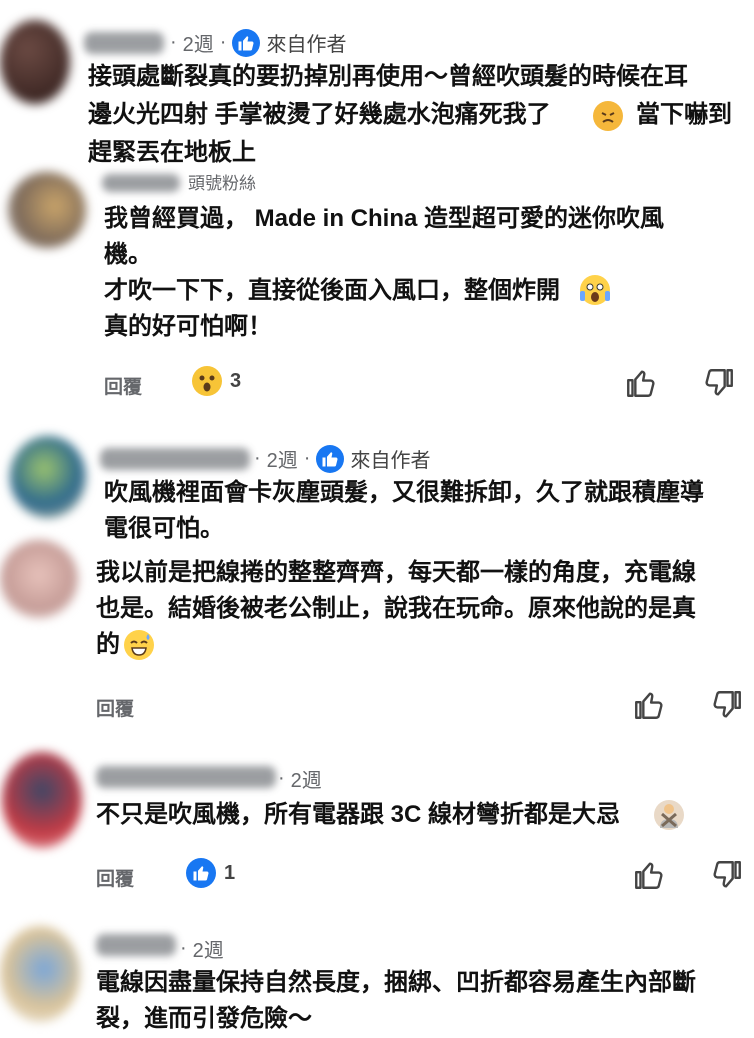 This screenshot has width=754, height=1038. Describe the element at coordinates (332, 290) in the screenshot. I see `comment-line: 才吹一下下，直接從後面入風口，整個炸開` at that location.